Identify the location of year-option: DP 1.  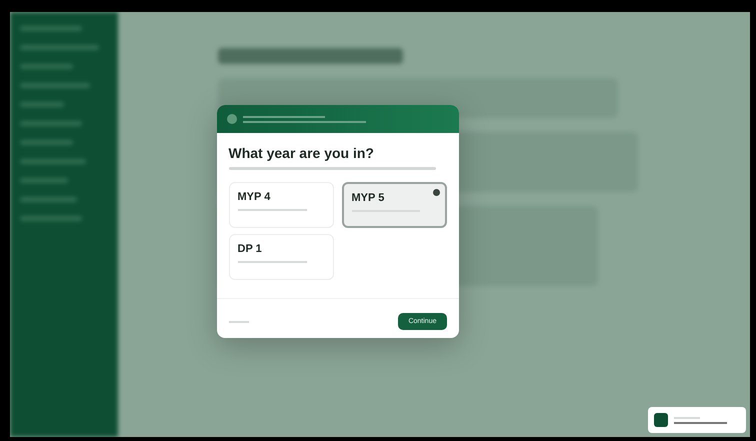
(281, 257).